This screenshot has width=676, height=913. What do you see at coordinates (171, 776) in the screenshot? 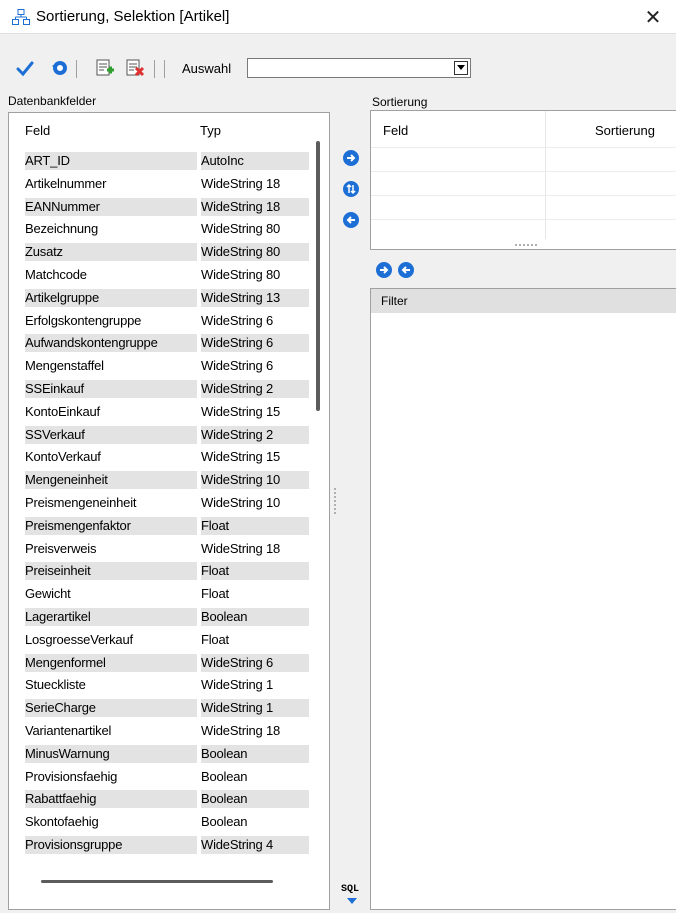
I see `table-row: Provisionsfaehig Boolean` at bounding box center [171, 776].